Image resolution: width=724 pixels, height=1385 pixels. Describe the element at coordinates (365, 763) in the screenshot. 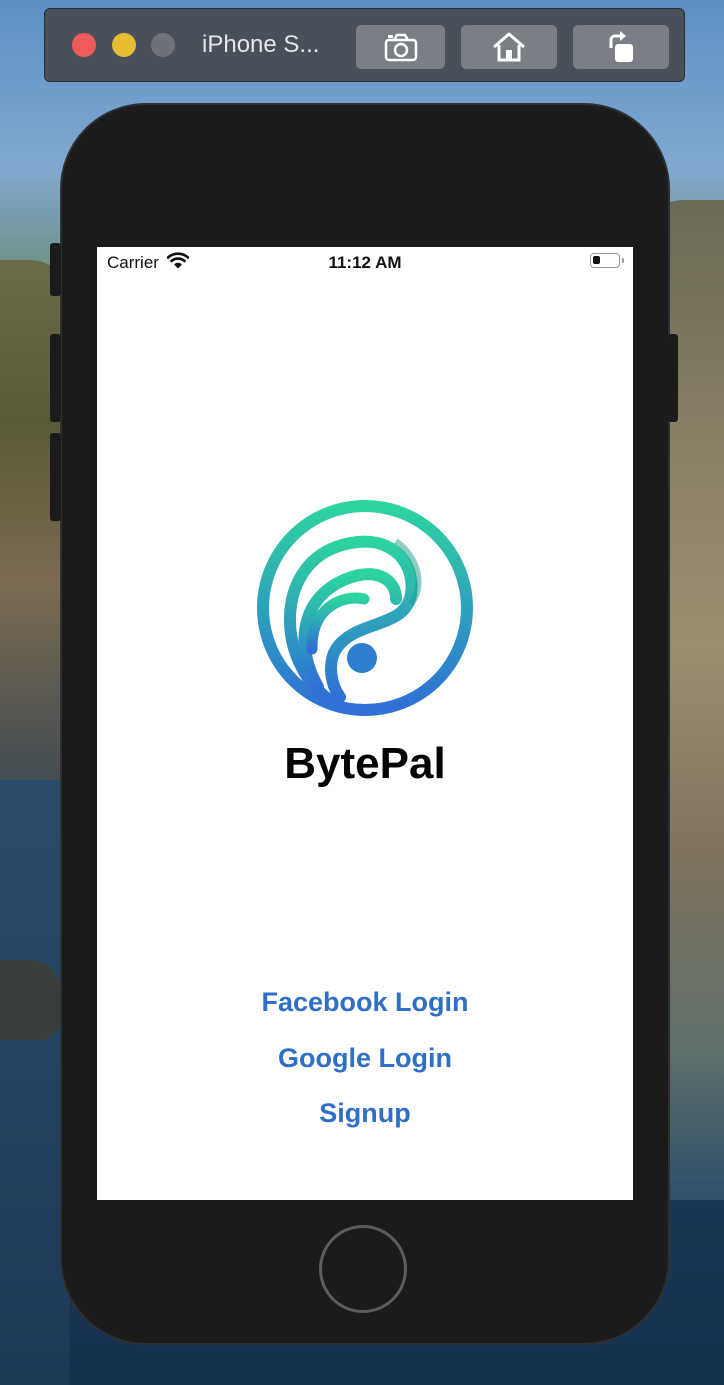

I see `app-name: BytePal` at that location.